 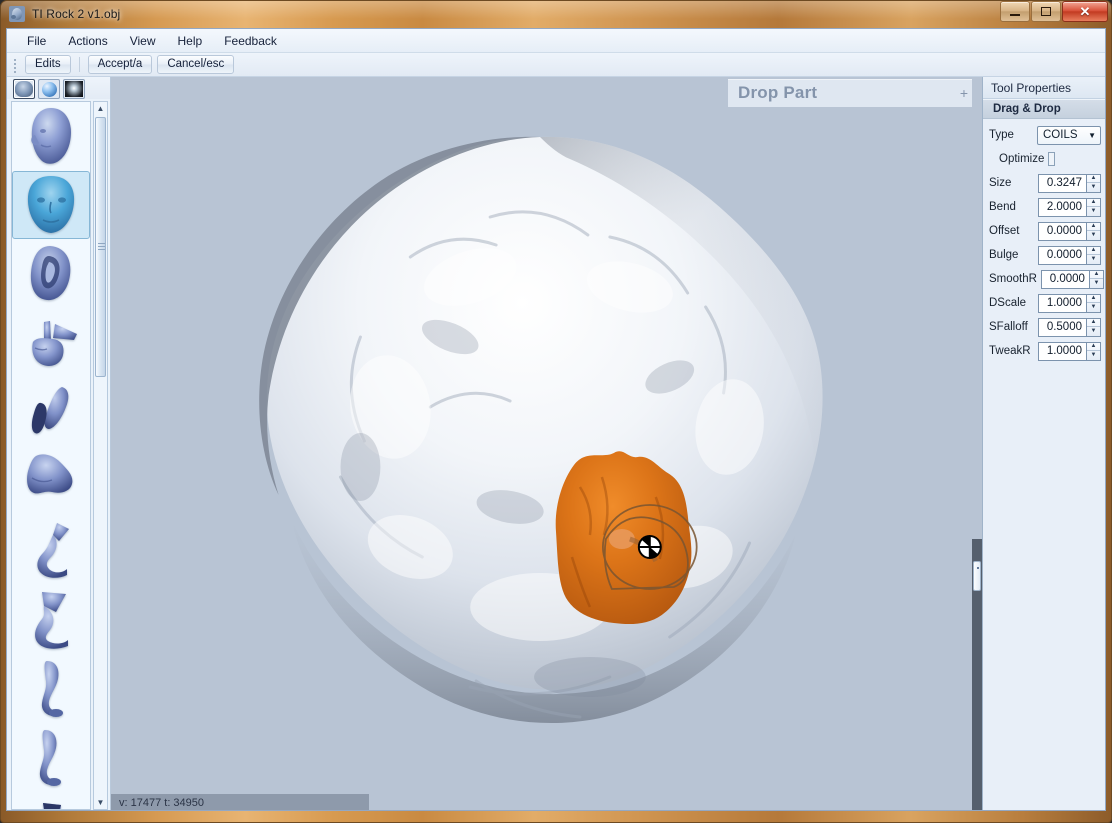 I want to click on bend-stepper: 2.0000 ▲ ▼, so click(x=1069, y=207).